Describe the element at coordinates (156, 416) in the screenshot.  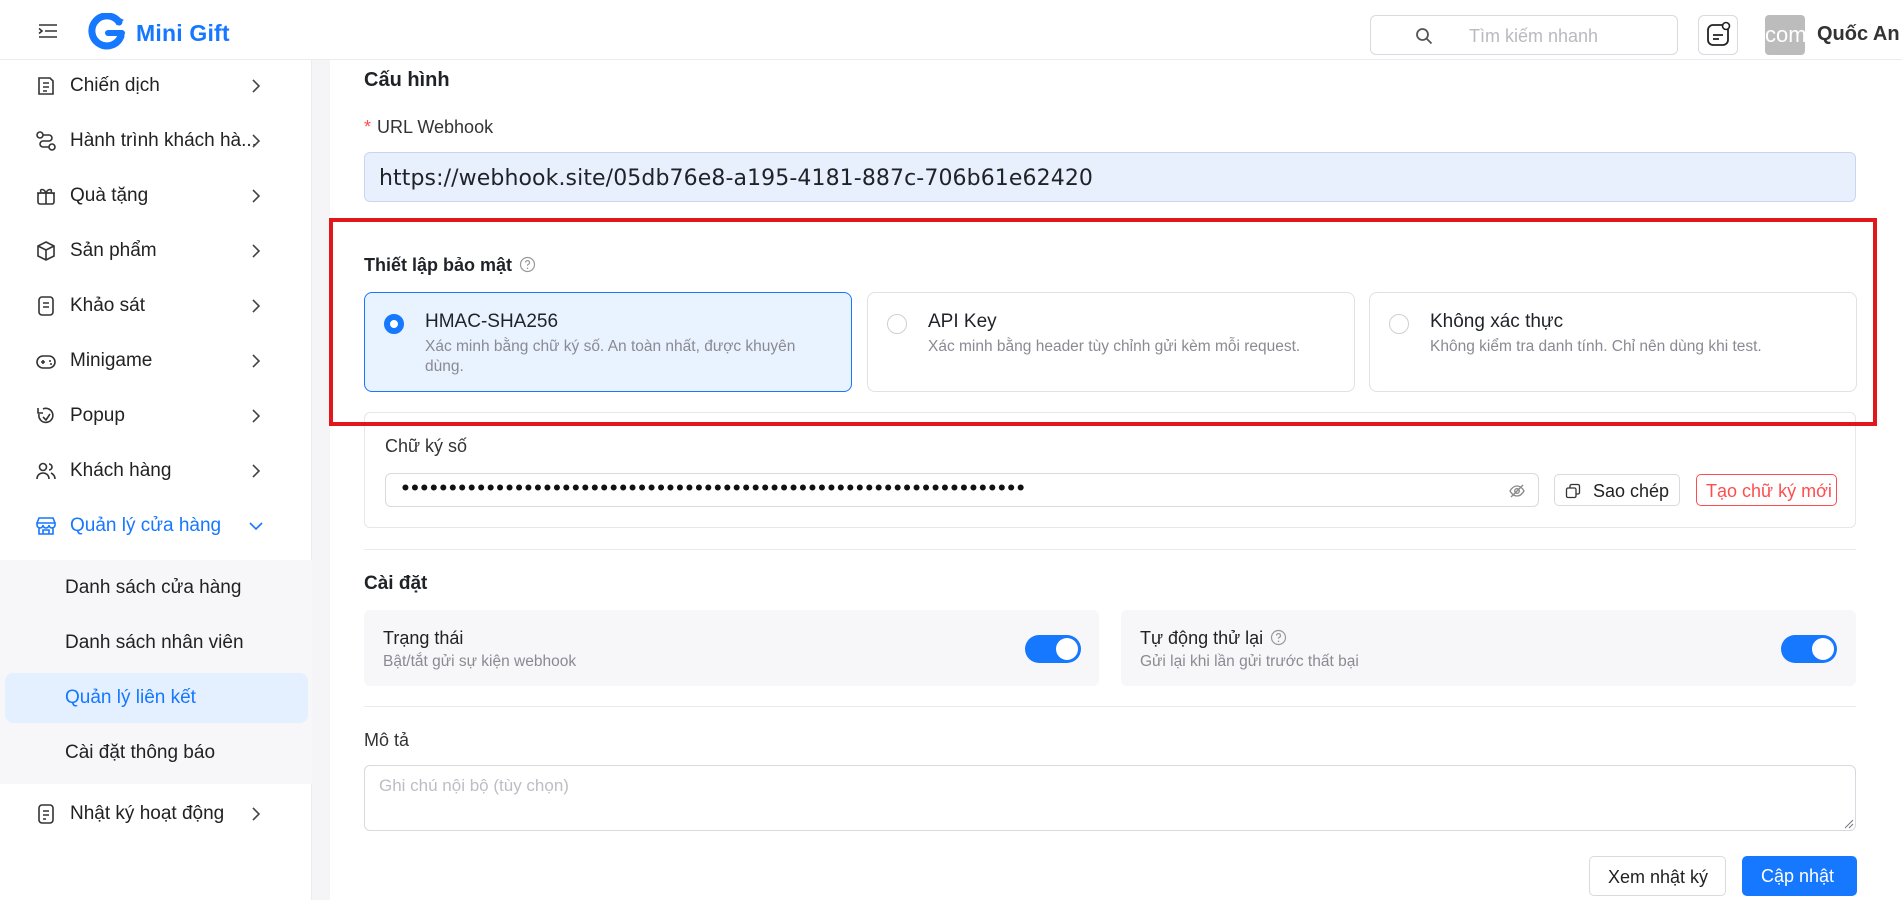
I see `sidebar-item-popup: Popup` at that location.